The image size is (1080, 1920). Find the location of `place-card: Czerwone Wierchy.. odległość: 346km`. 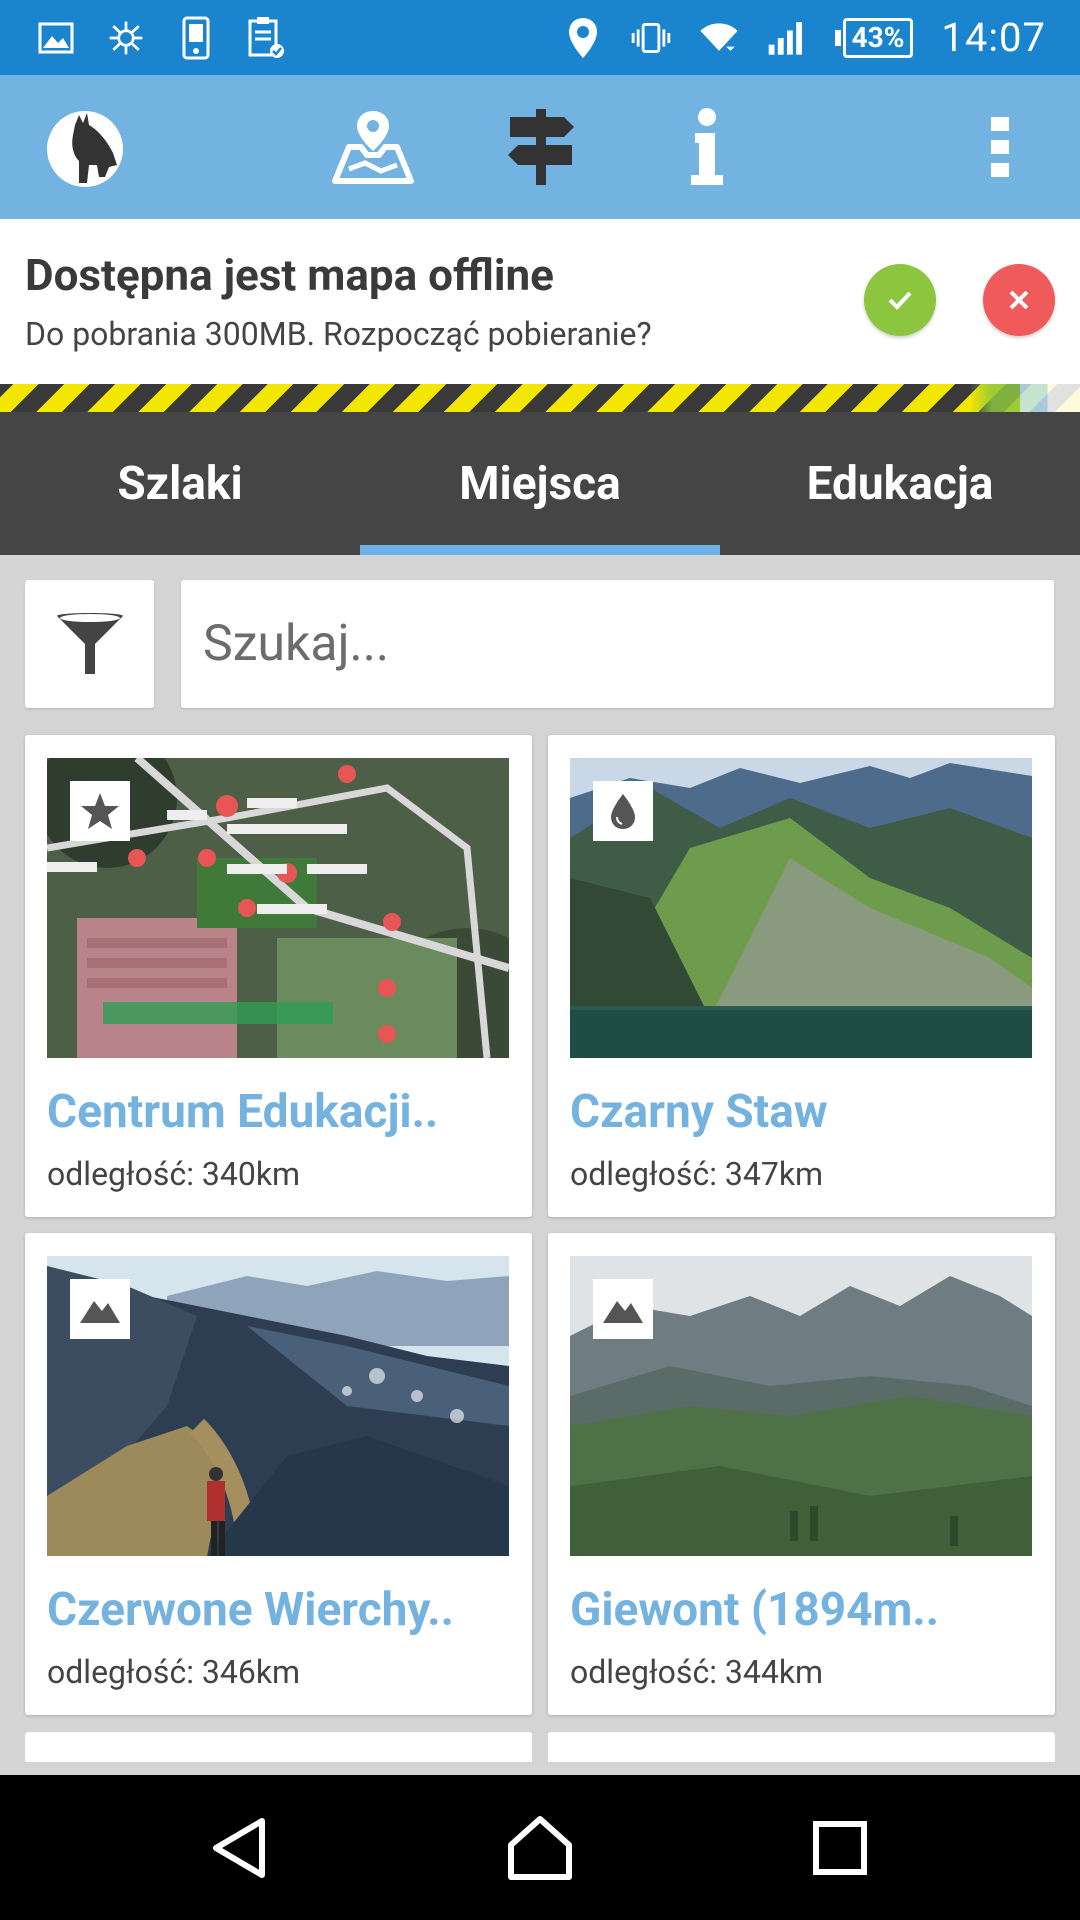

place-card: Czerwone Wierchy.. odległość: 346km is located at coordinates (278, 1474).